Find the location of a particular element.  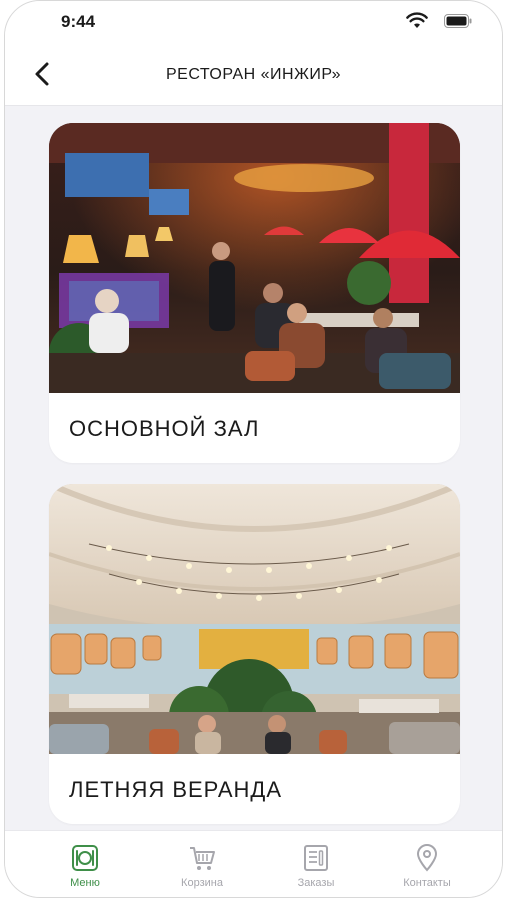

status-bar: 9:44 is located at coordinates (253, 23).